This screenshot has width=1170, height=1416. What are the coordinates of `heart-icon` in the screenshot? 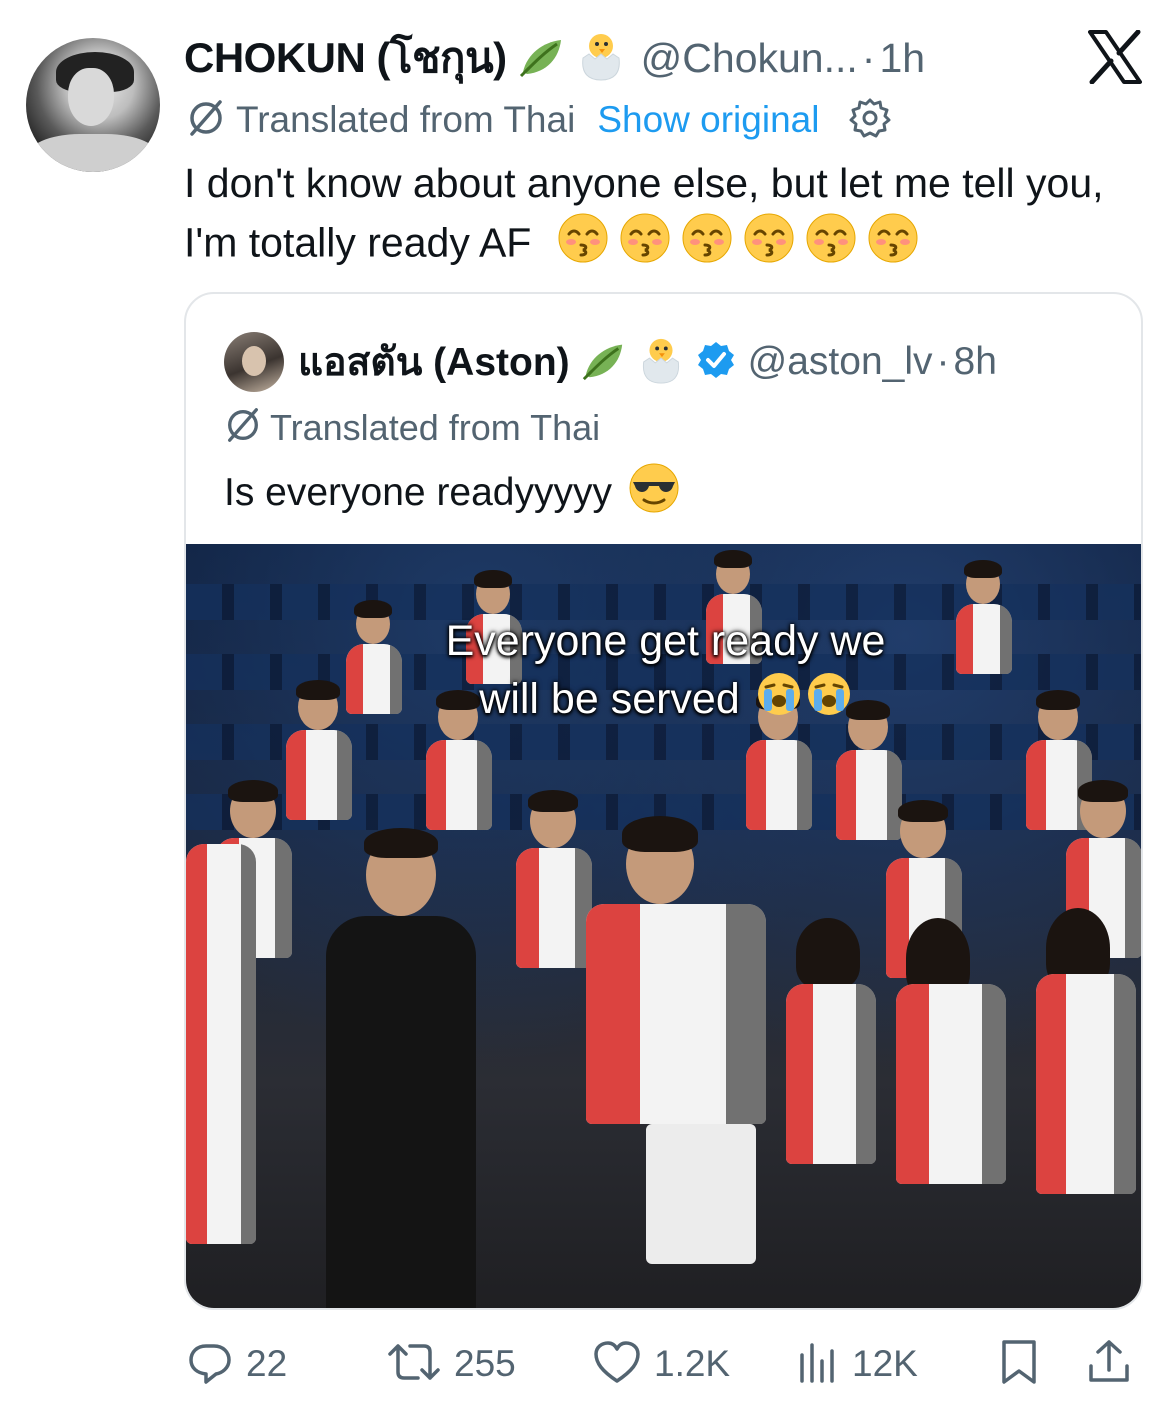 It's located at (617, 1364).